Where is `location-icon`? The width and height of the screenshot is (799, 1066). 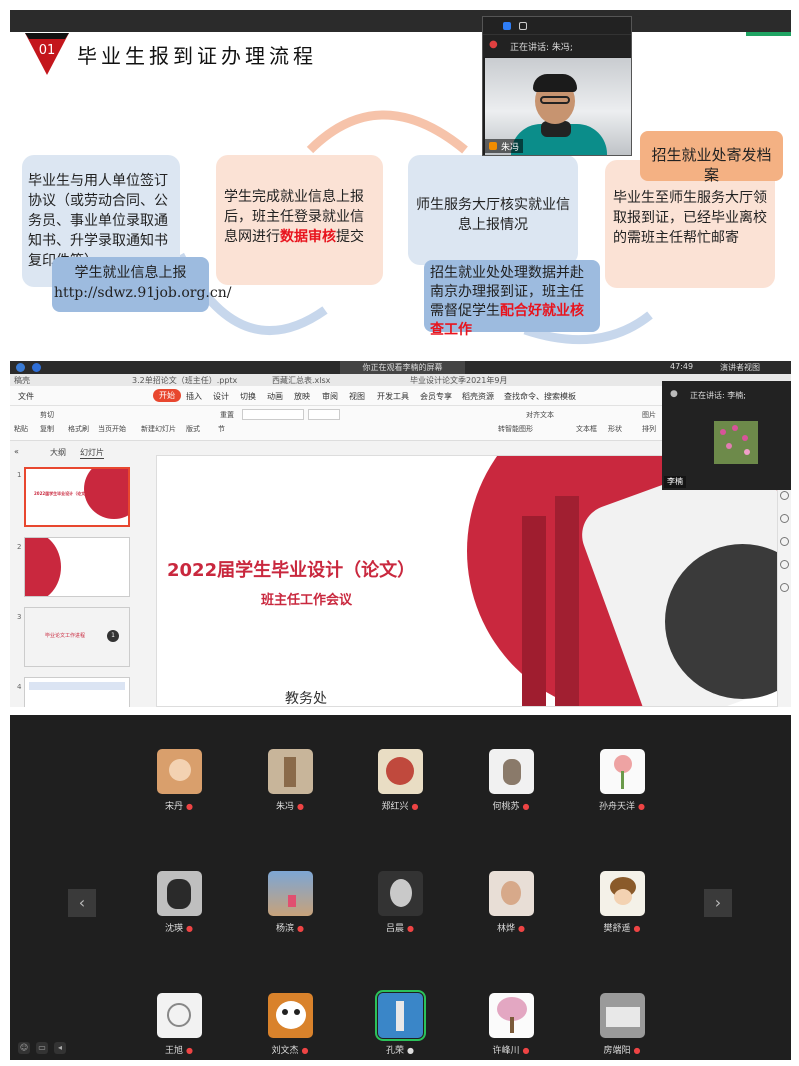 location-icon is located at coordinates (784, 587).